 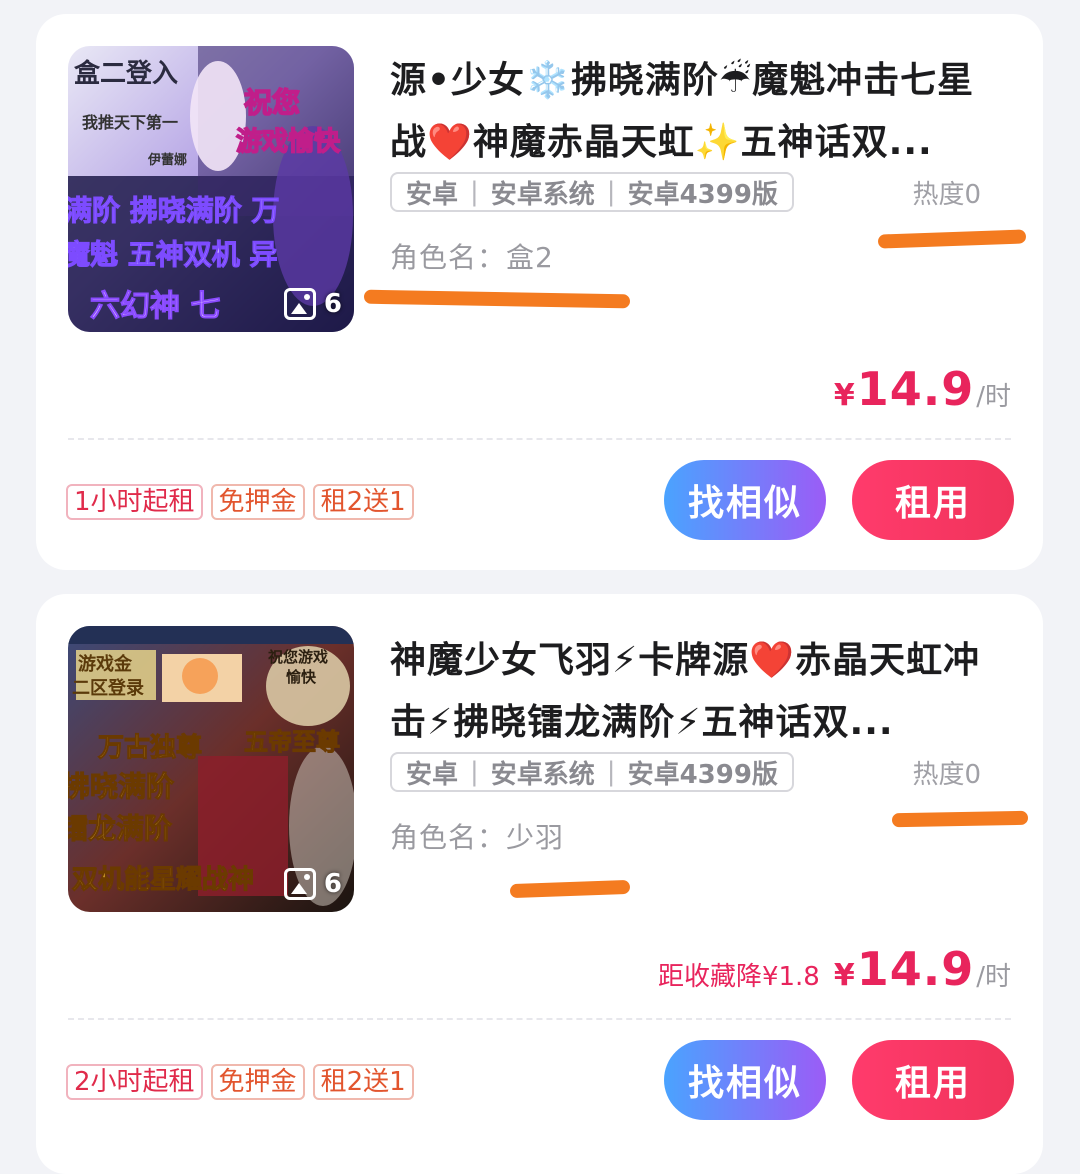 I want to click on price-row: ¥ 14.9 /时, so click(x=915, y=389).